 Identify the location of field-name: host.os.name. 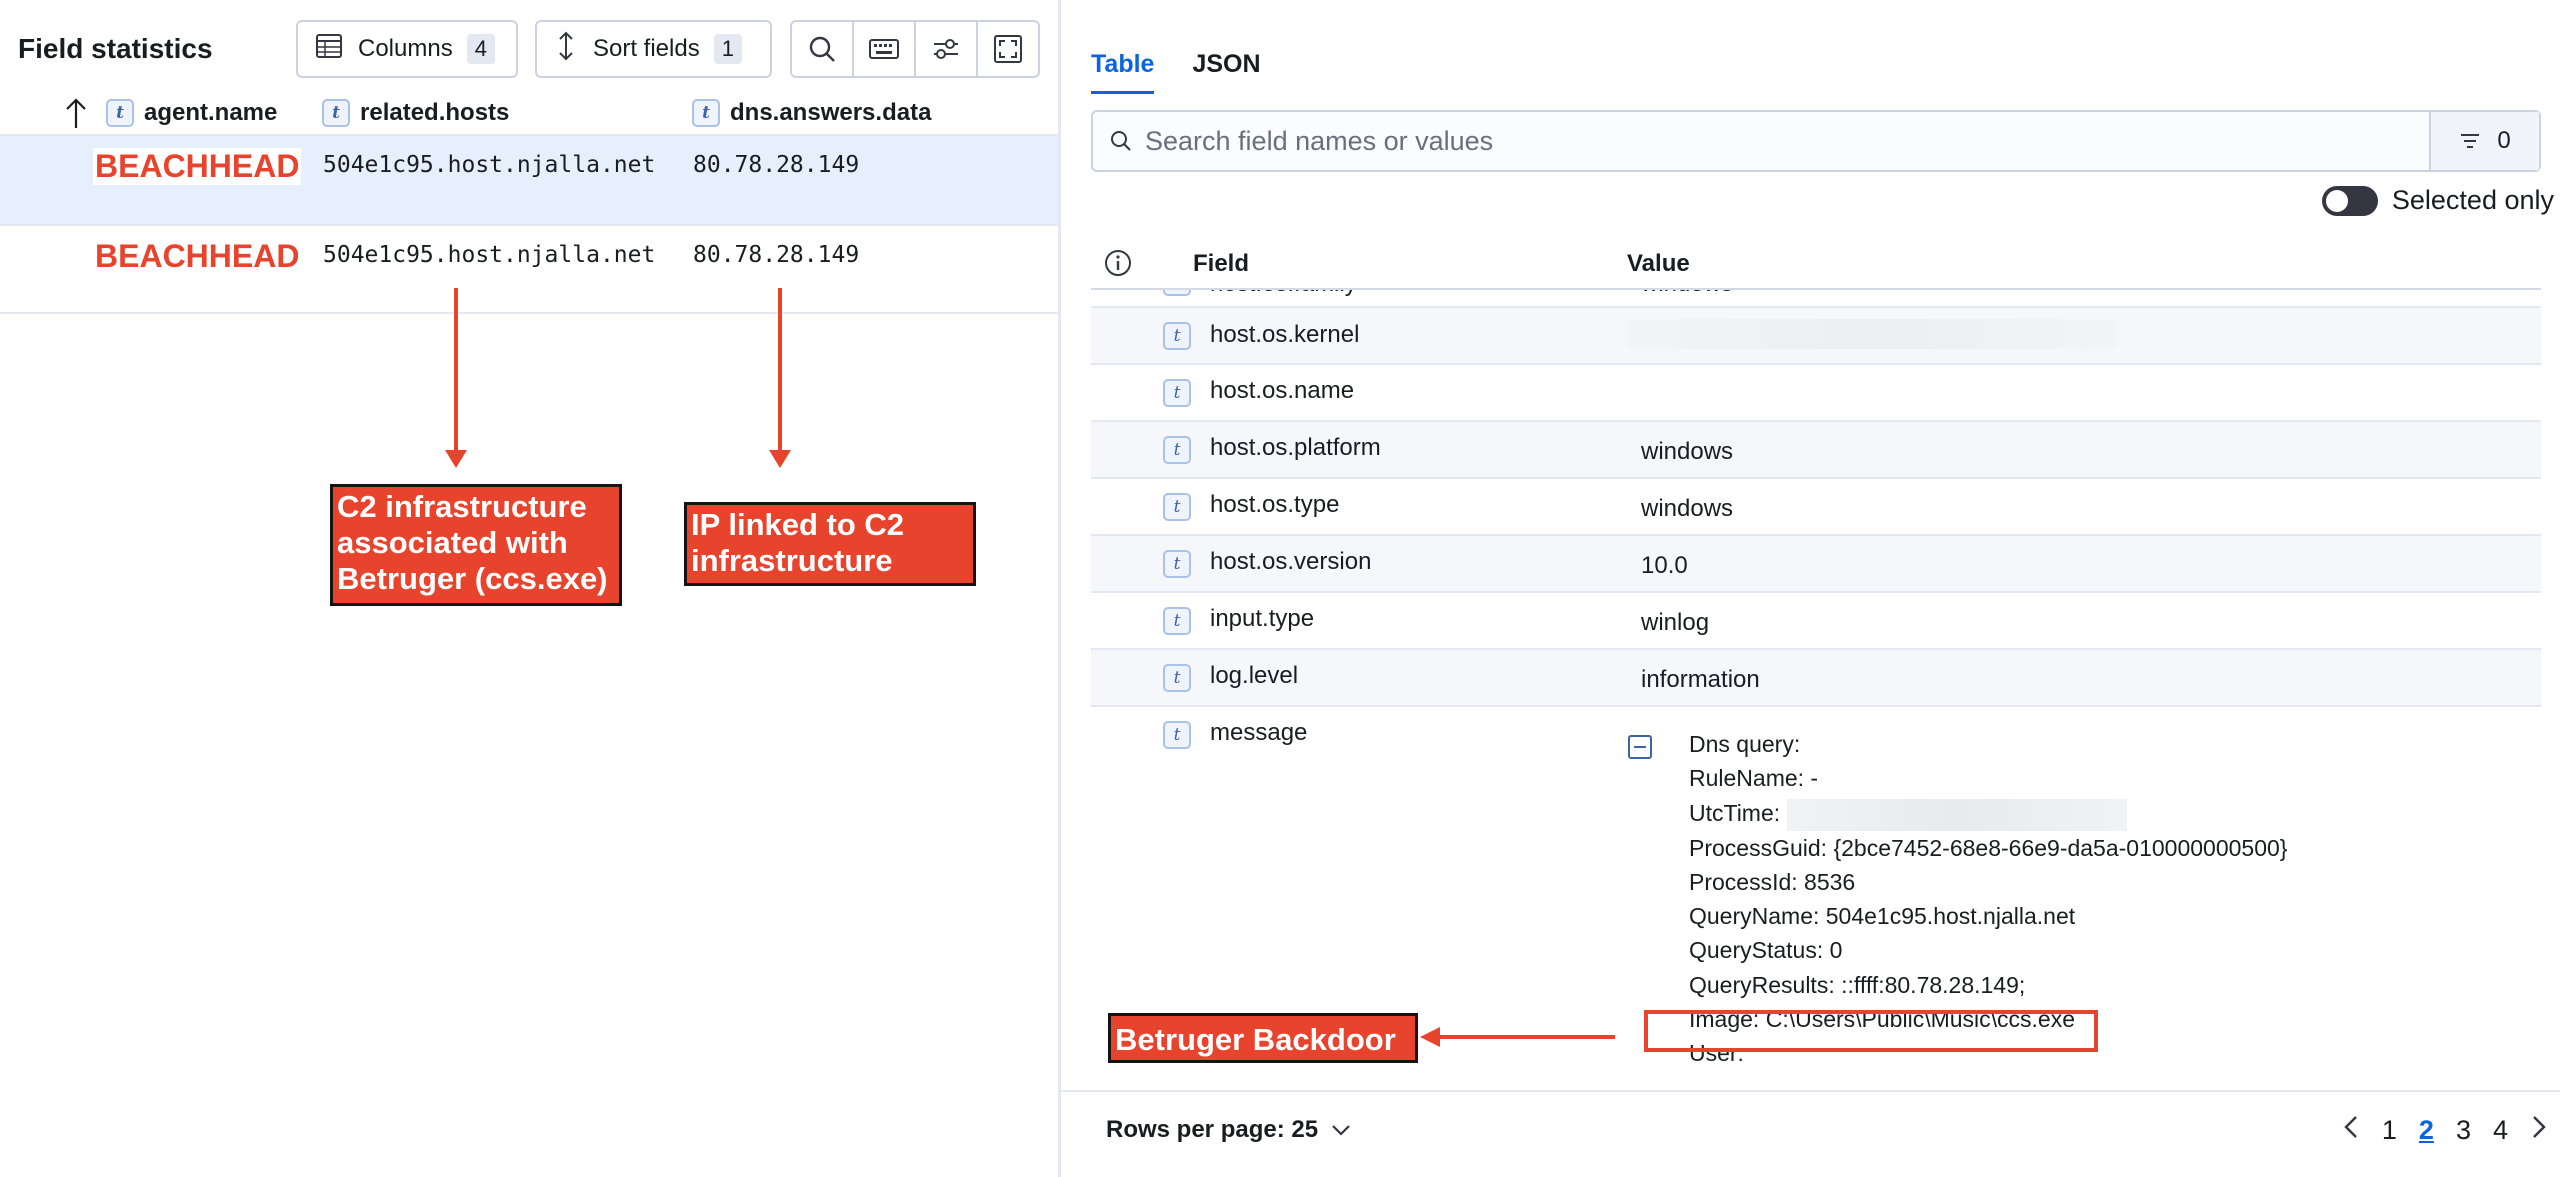
(1282, 390).